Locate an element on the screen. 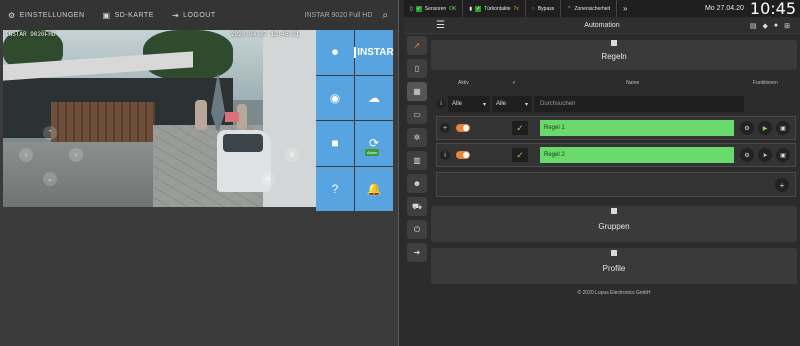  automation-icon: ▦ is located at coordinates (417, 91).